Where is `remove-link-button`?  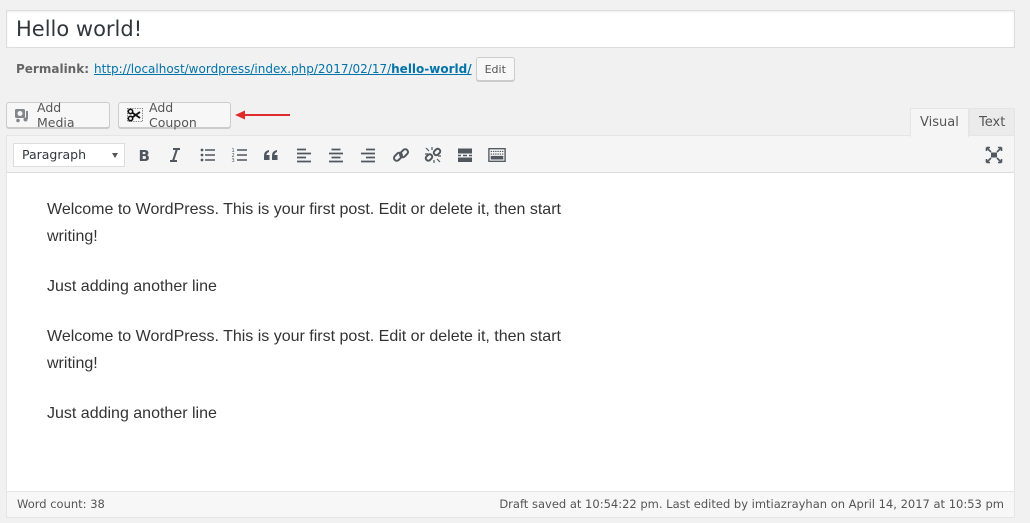 remove-link-button is located at coordinates (433, 155).